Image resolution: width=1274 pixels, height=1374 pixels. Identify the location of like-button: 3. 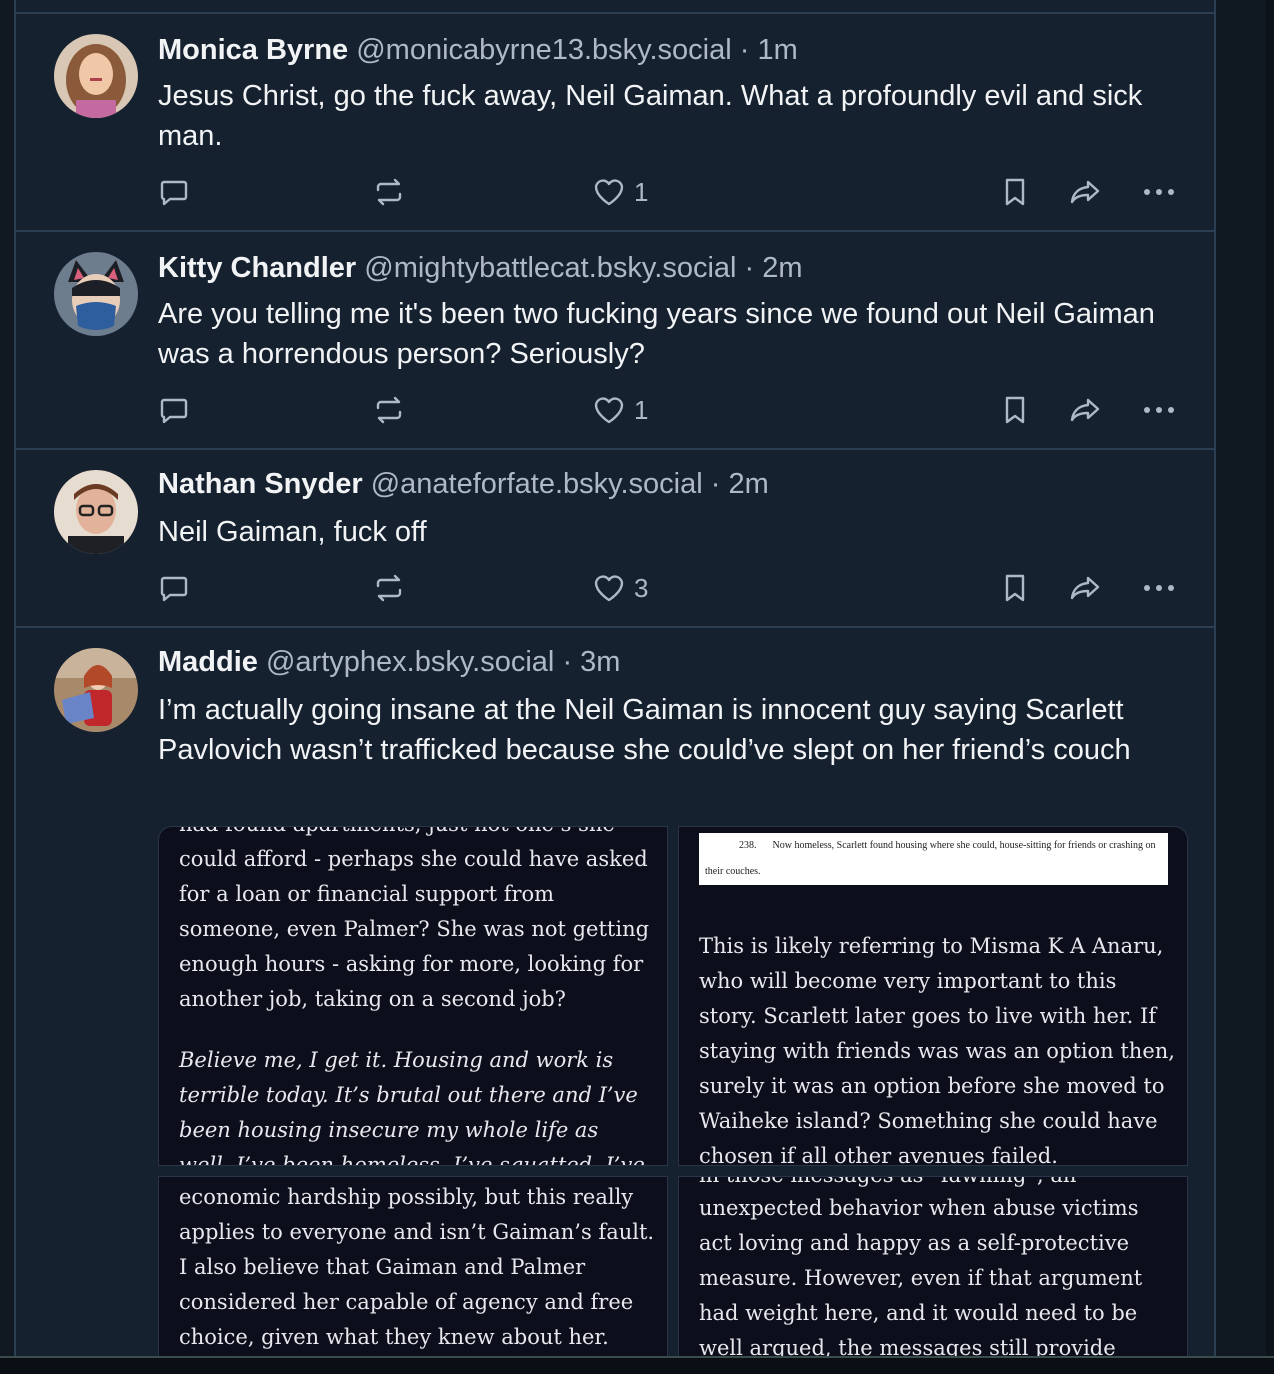
(620, 588).